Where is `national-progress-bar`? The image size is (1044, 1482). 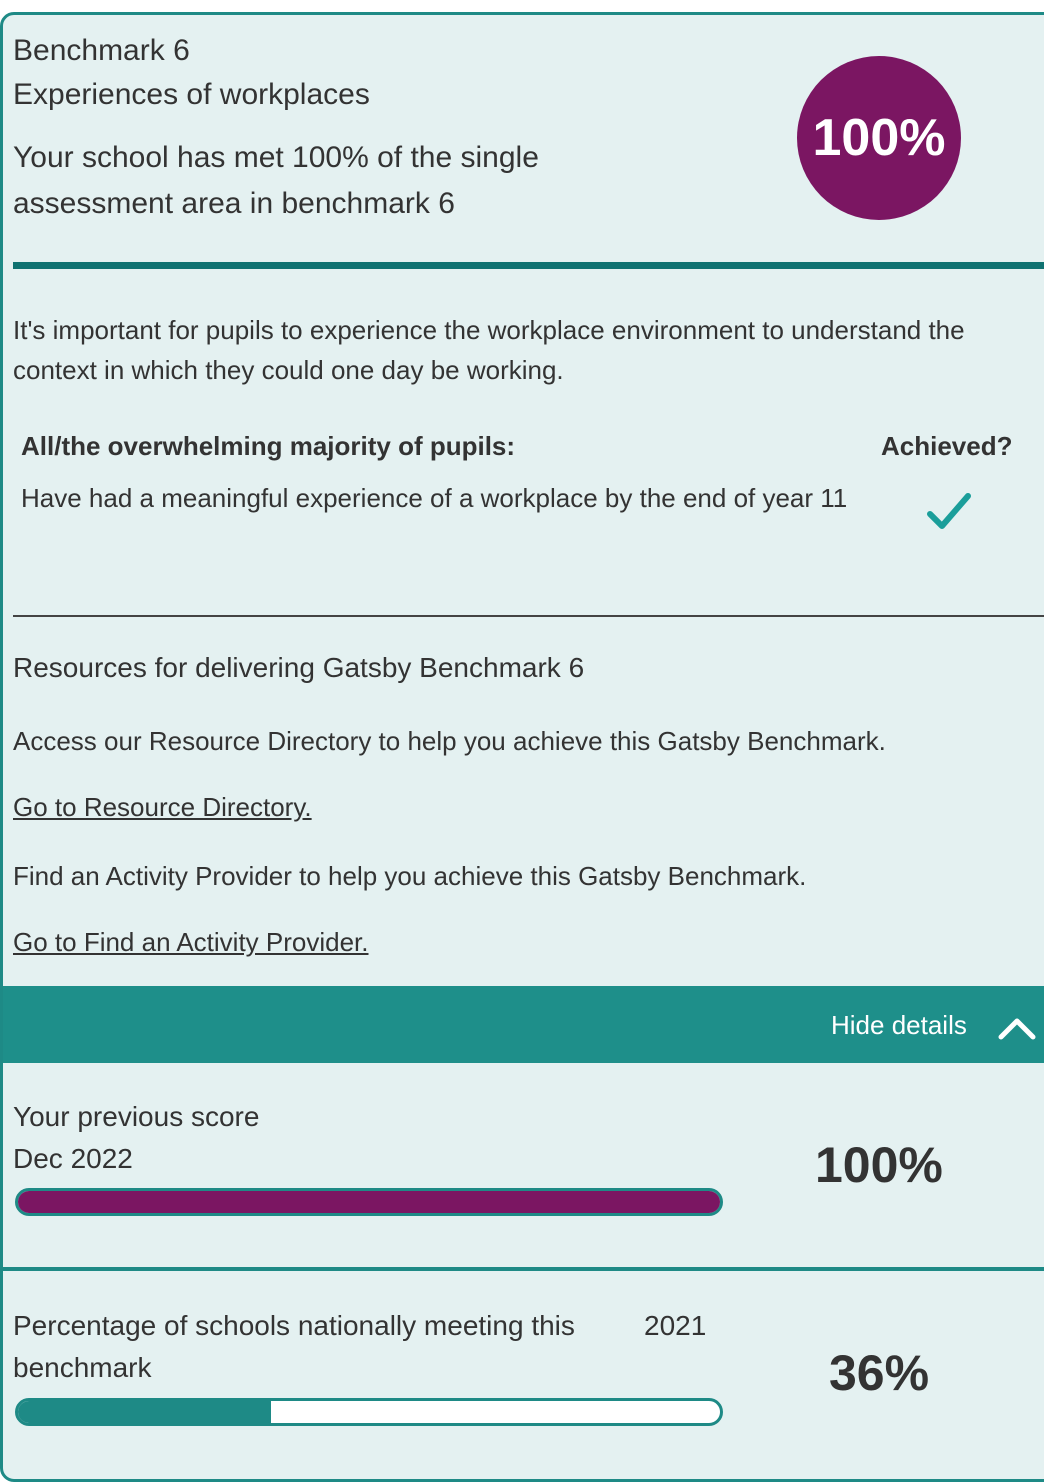
national-progress-bar is located at coordinates (369, 1412).